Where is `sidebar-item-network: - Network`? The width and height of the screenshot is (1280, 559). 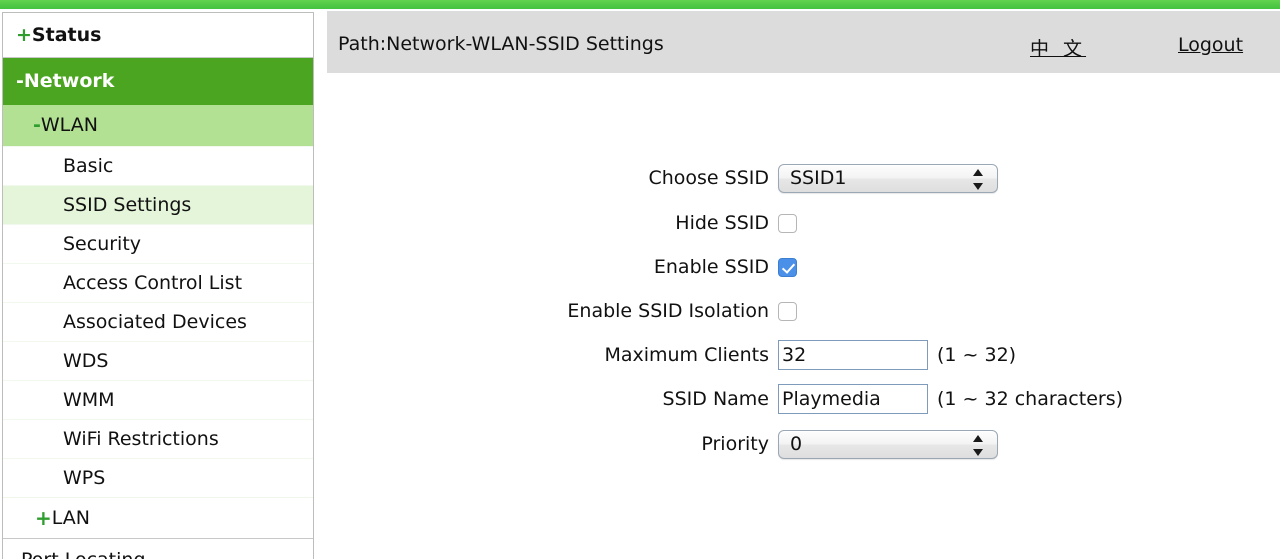
sidebar-item-network: - Network is located at coordinates (158, 81).